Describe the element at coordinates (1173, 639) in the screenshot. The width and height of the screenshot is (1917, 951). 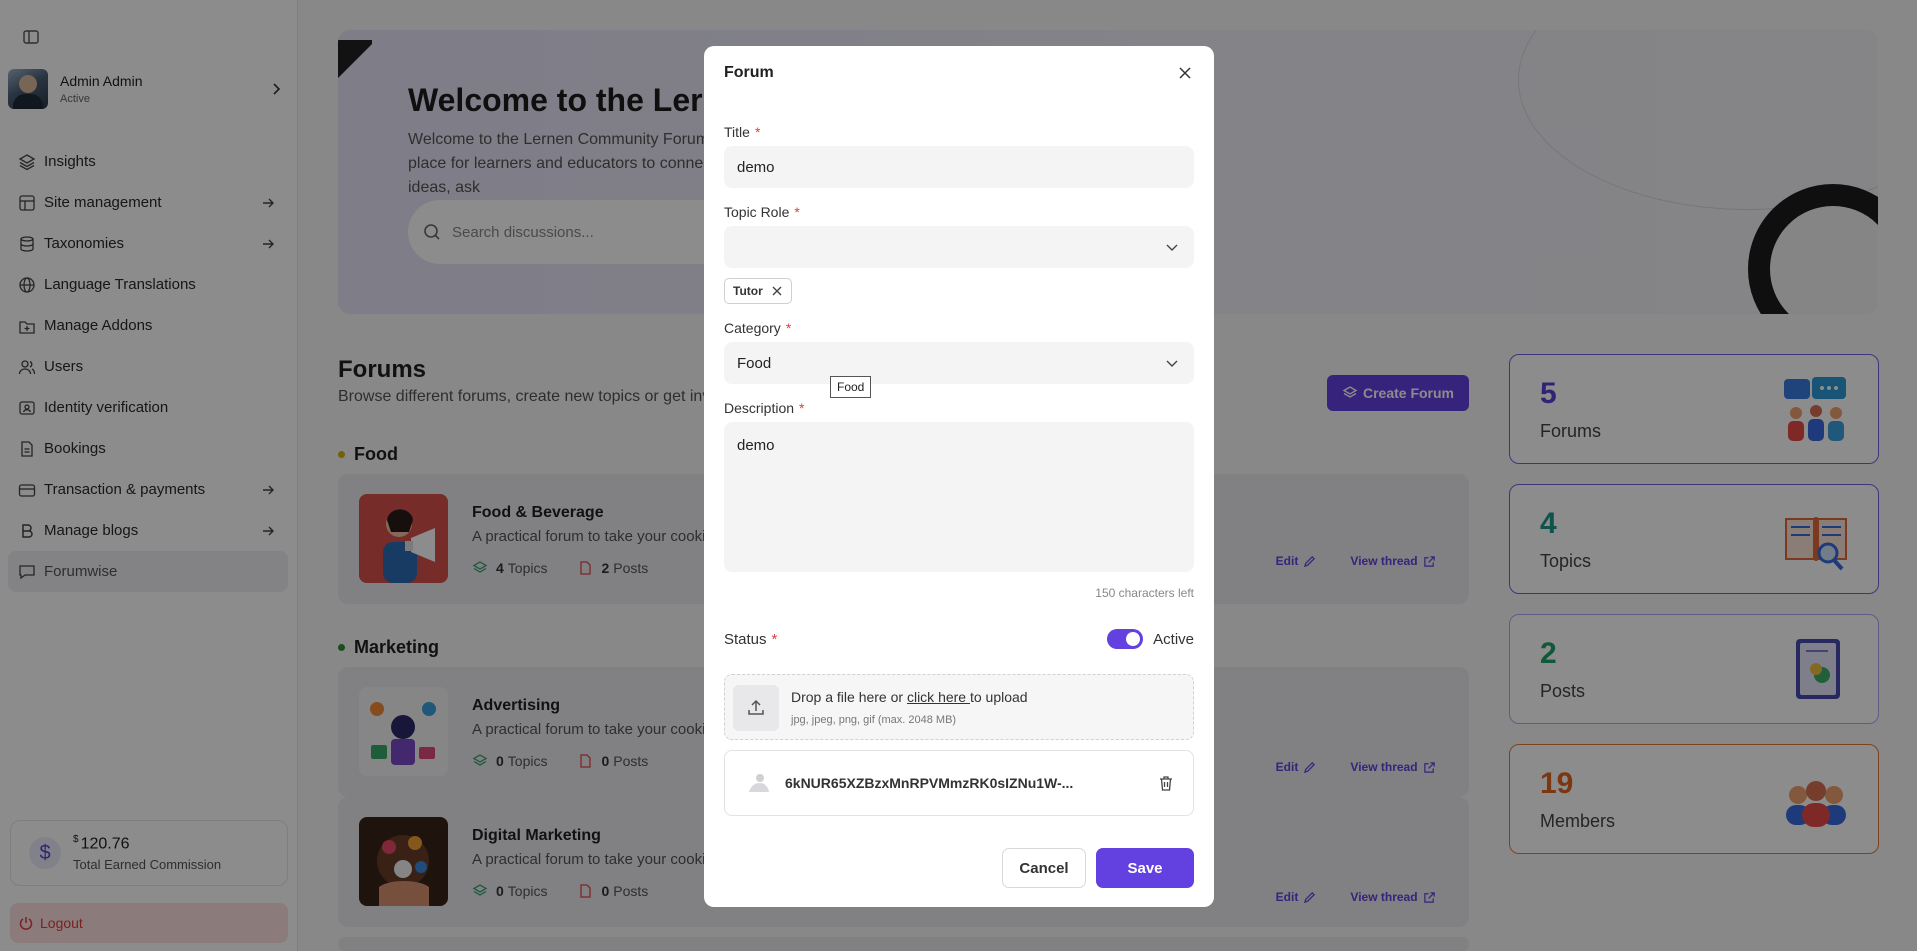
I see `status-value: Active` at that location.